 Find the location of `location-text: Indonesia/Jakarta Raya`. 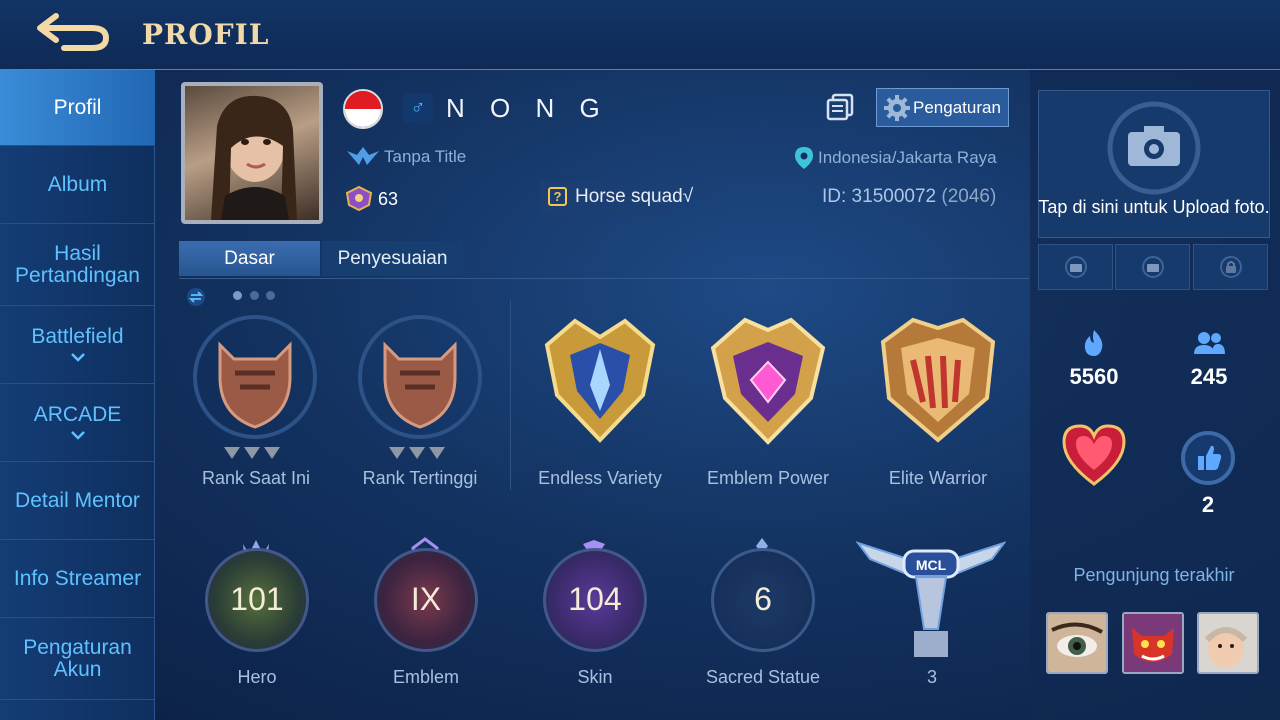

location-text: Indonesia/Jakarta Raya is located at coordinates (907, 157).